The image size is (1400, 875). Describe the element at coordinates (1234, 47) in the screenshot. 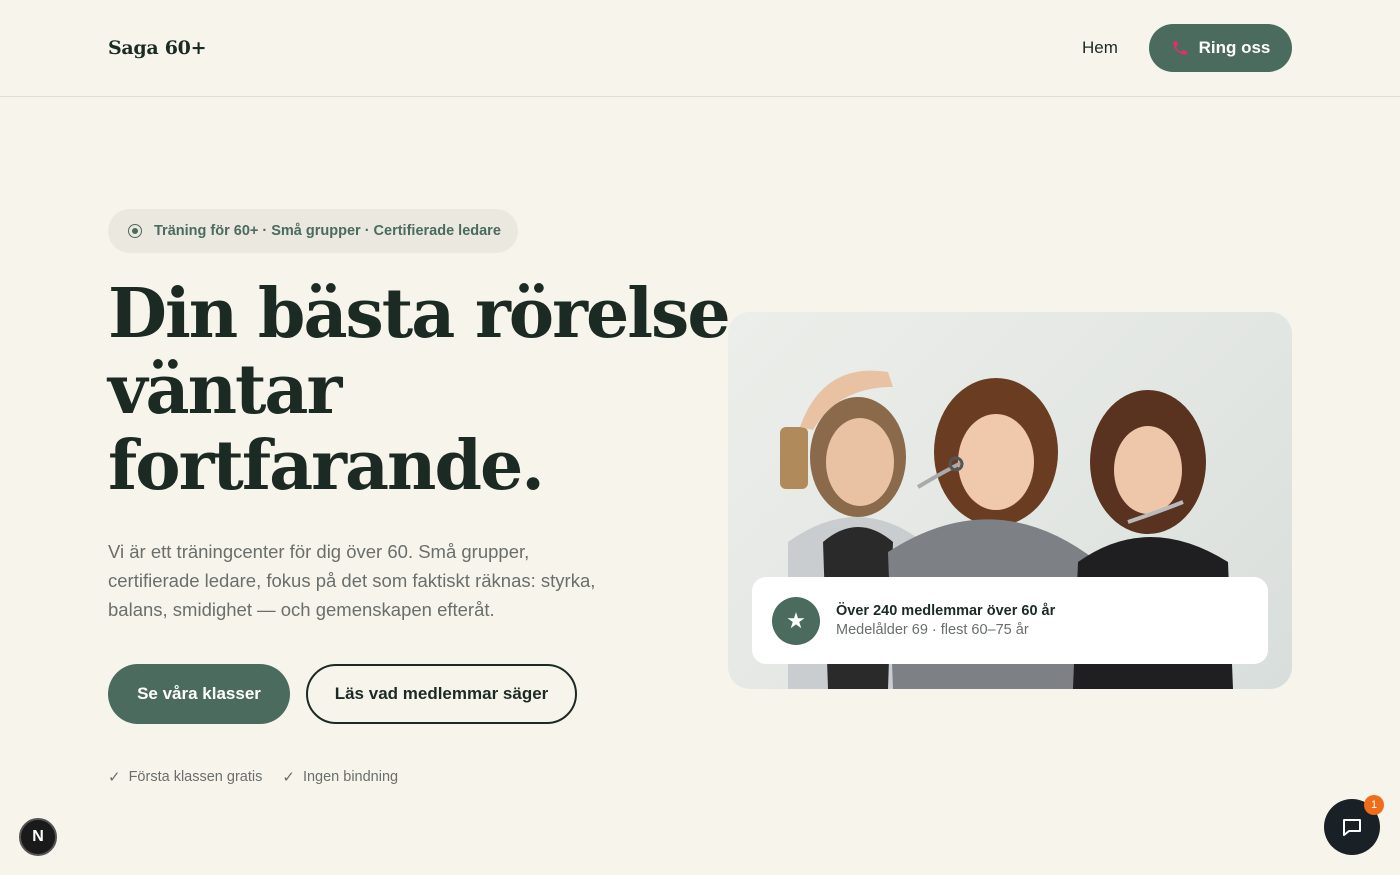

I see `call-button-label: Ring oss` at that location.